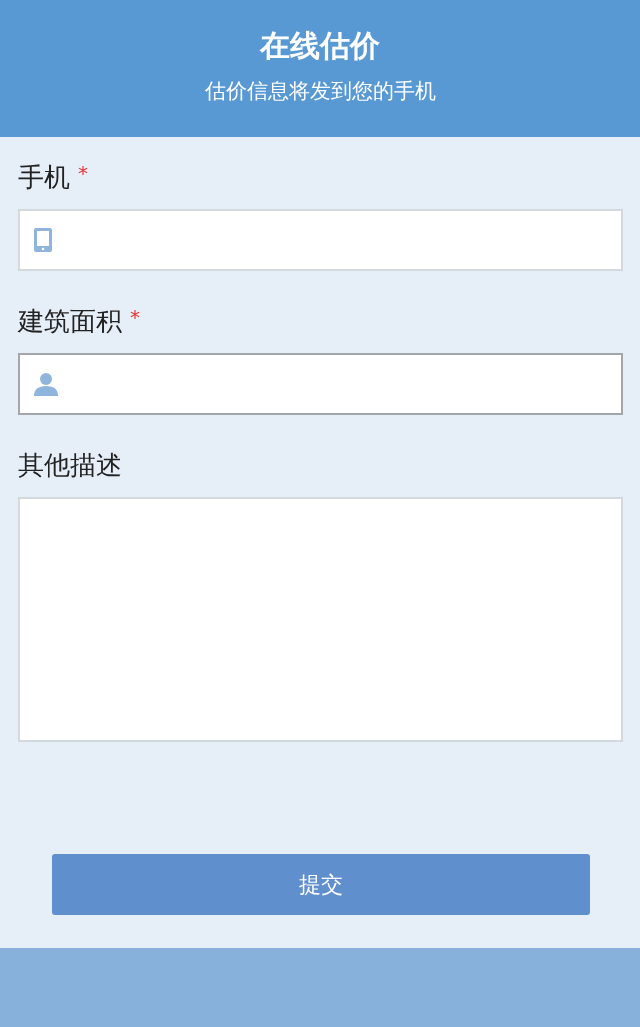 This screenshot has height=1027, width=640. I want to click on person-icon, so click(46, 384).